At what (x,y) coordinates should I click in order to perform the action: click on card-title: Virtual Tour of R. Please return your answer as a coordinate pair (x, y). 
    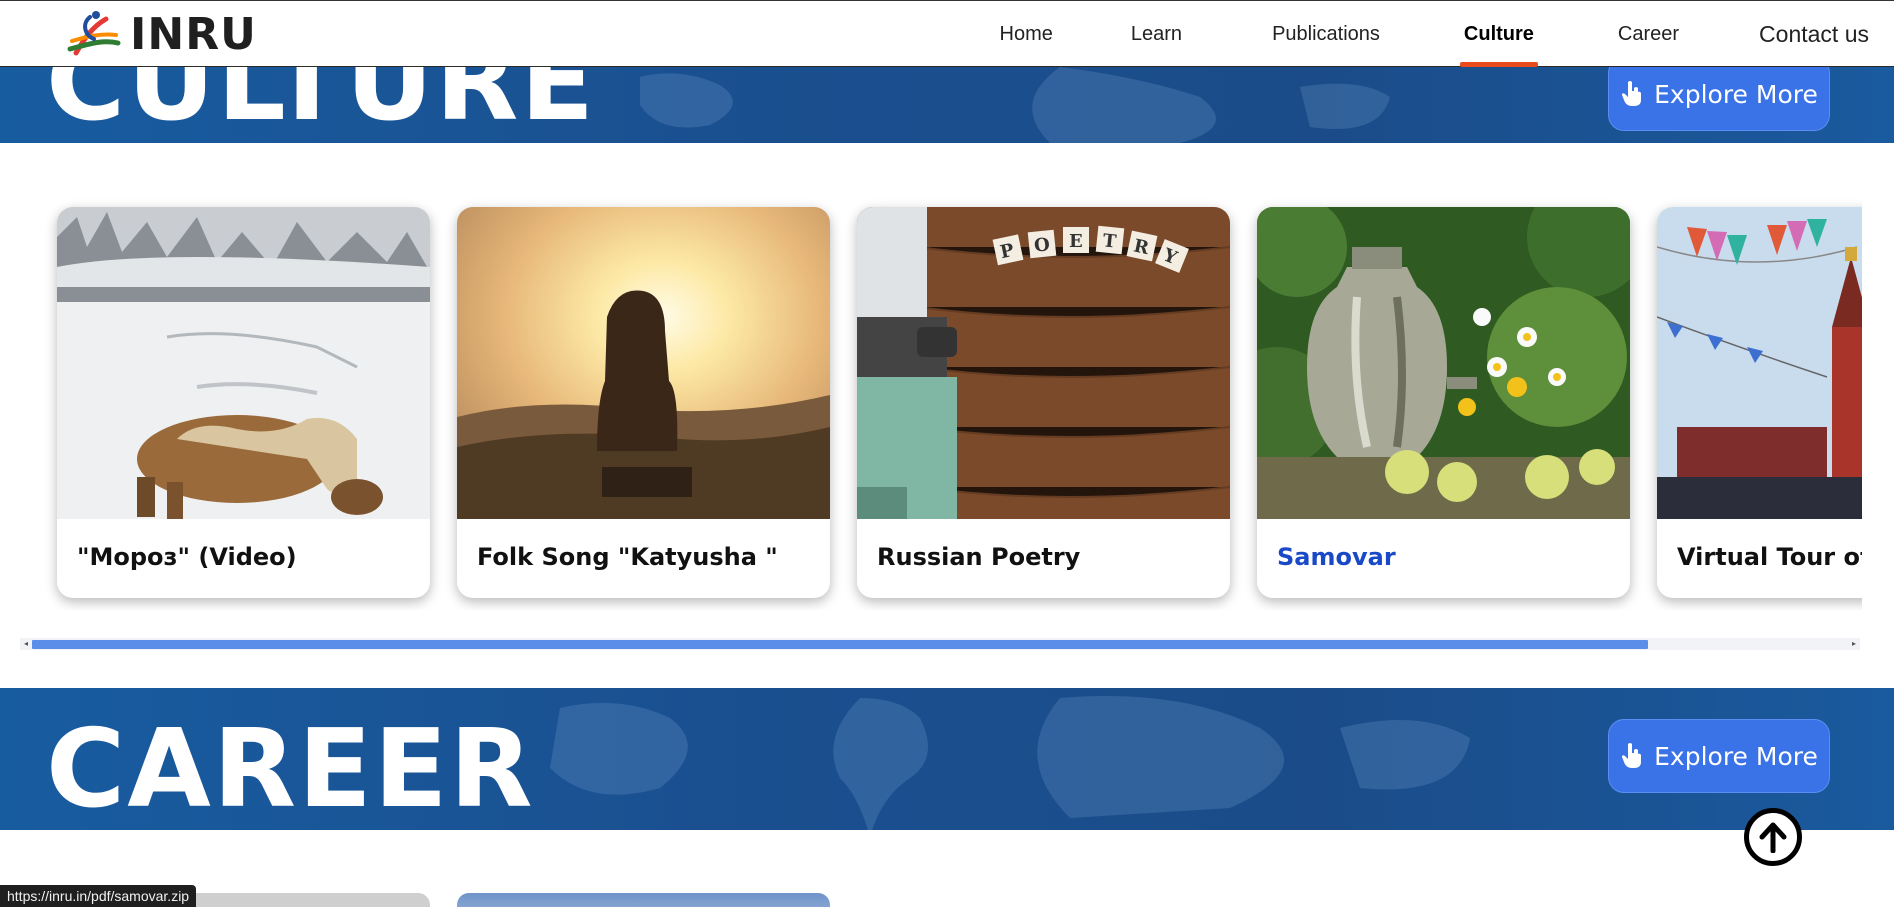
    Looking at the image, I should click on (1769, 557).